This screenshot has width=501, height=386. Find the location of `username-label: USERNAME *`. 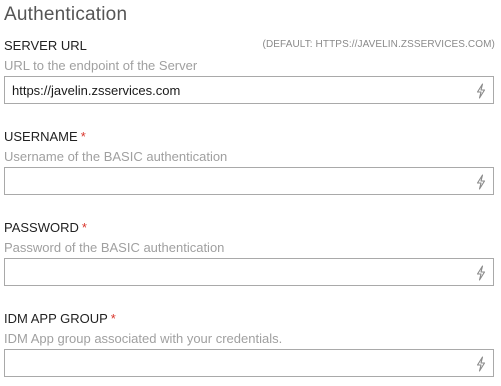

username-label: USERNAME * is located at coordinates (45, 136).